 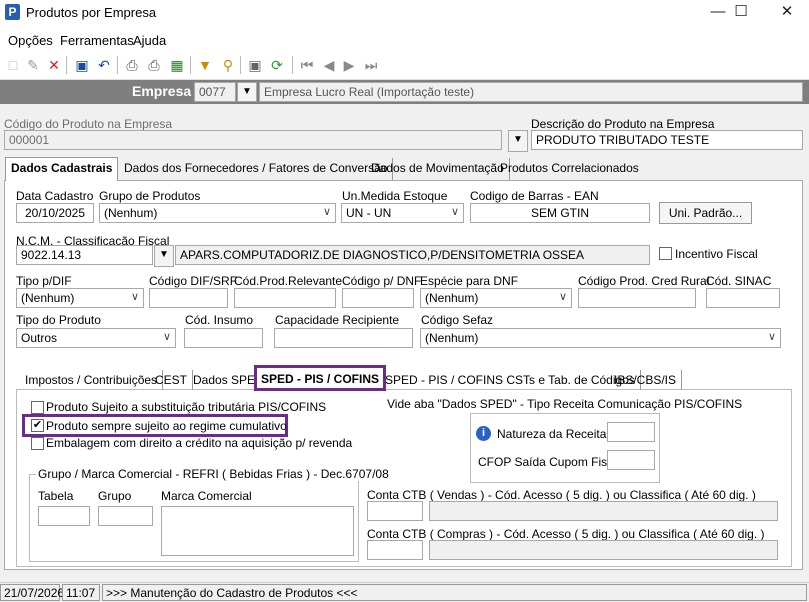 I want to click on ctb-vendas-desc-field, so click(x=603, y=511).